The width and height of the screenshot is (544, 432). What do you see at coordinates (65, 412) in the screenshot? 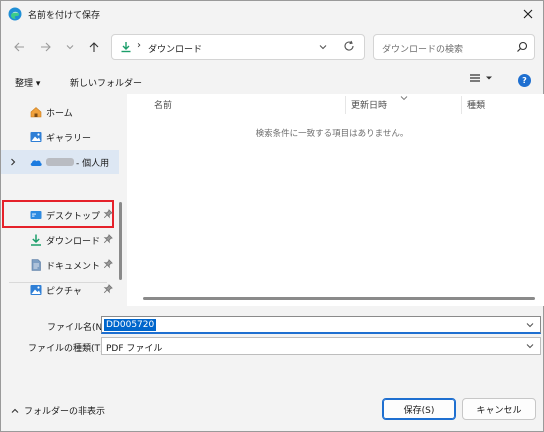
I see `hide-folders-label: フォルダーの非表示` at bounding box center [65, 412].